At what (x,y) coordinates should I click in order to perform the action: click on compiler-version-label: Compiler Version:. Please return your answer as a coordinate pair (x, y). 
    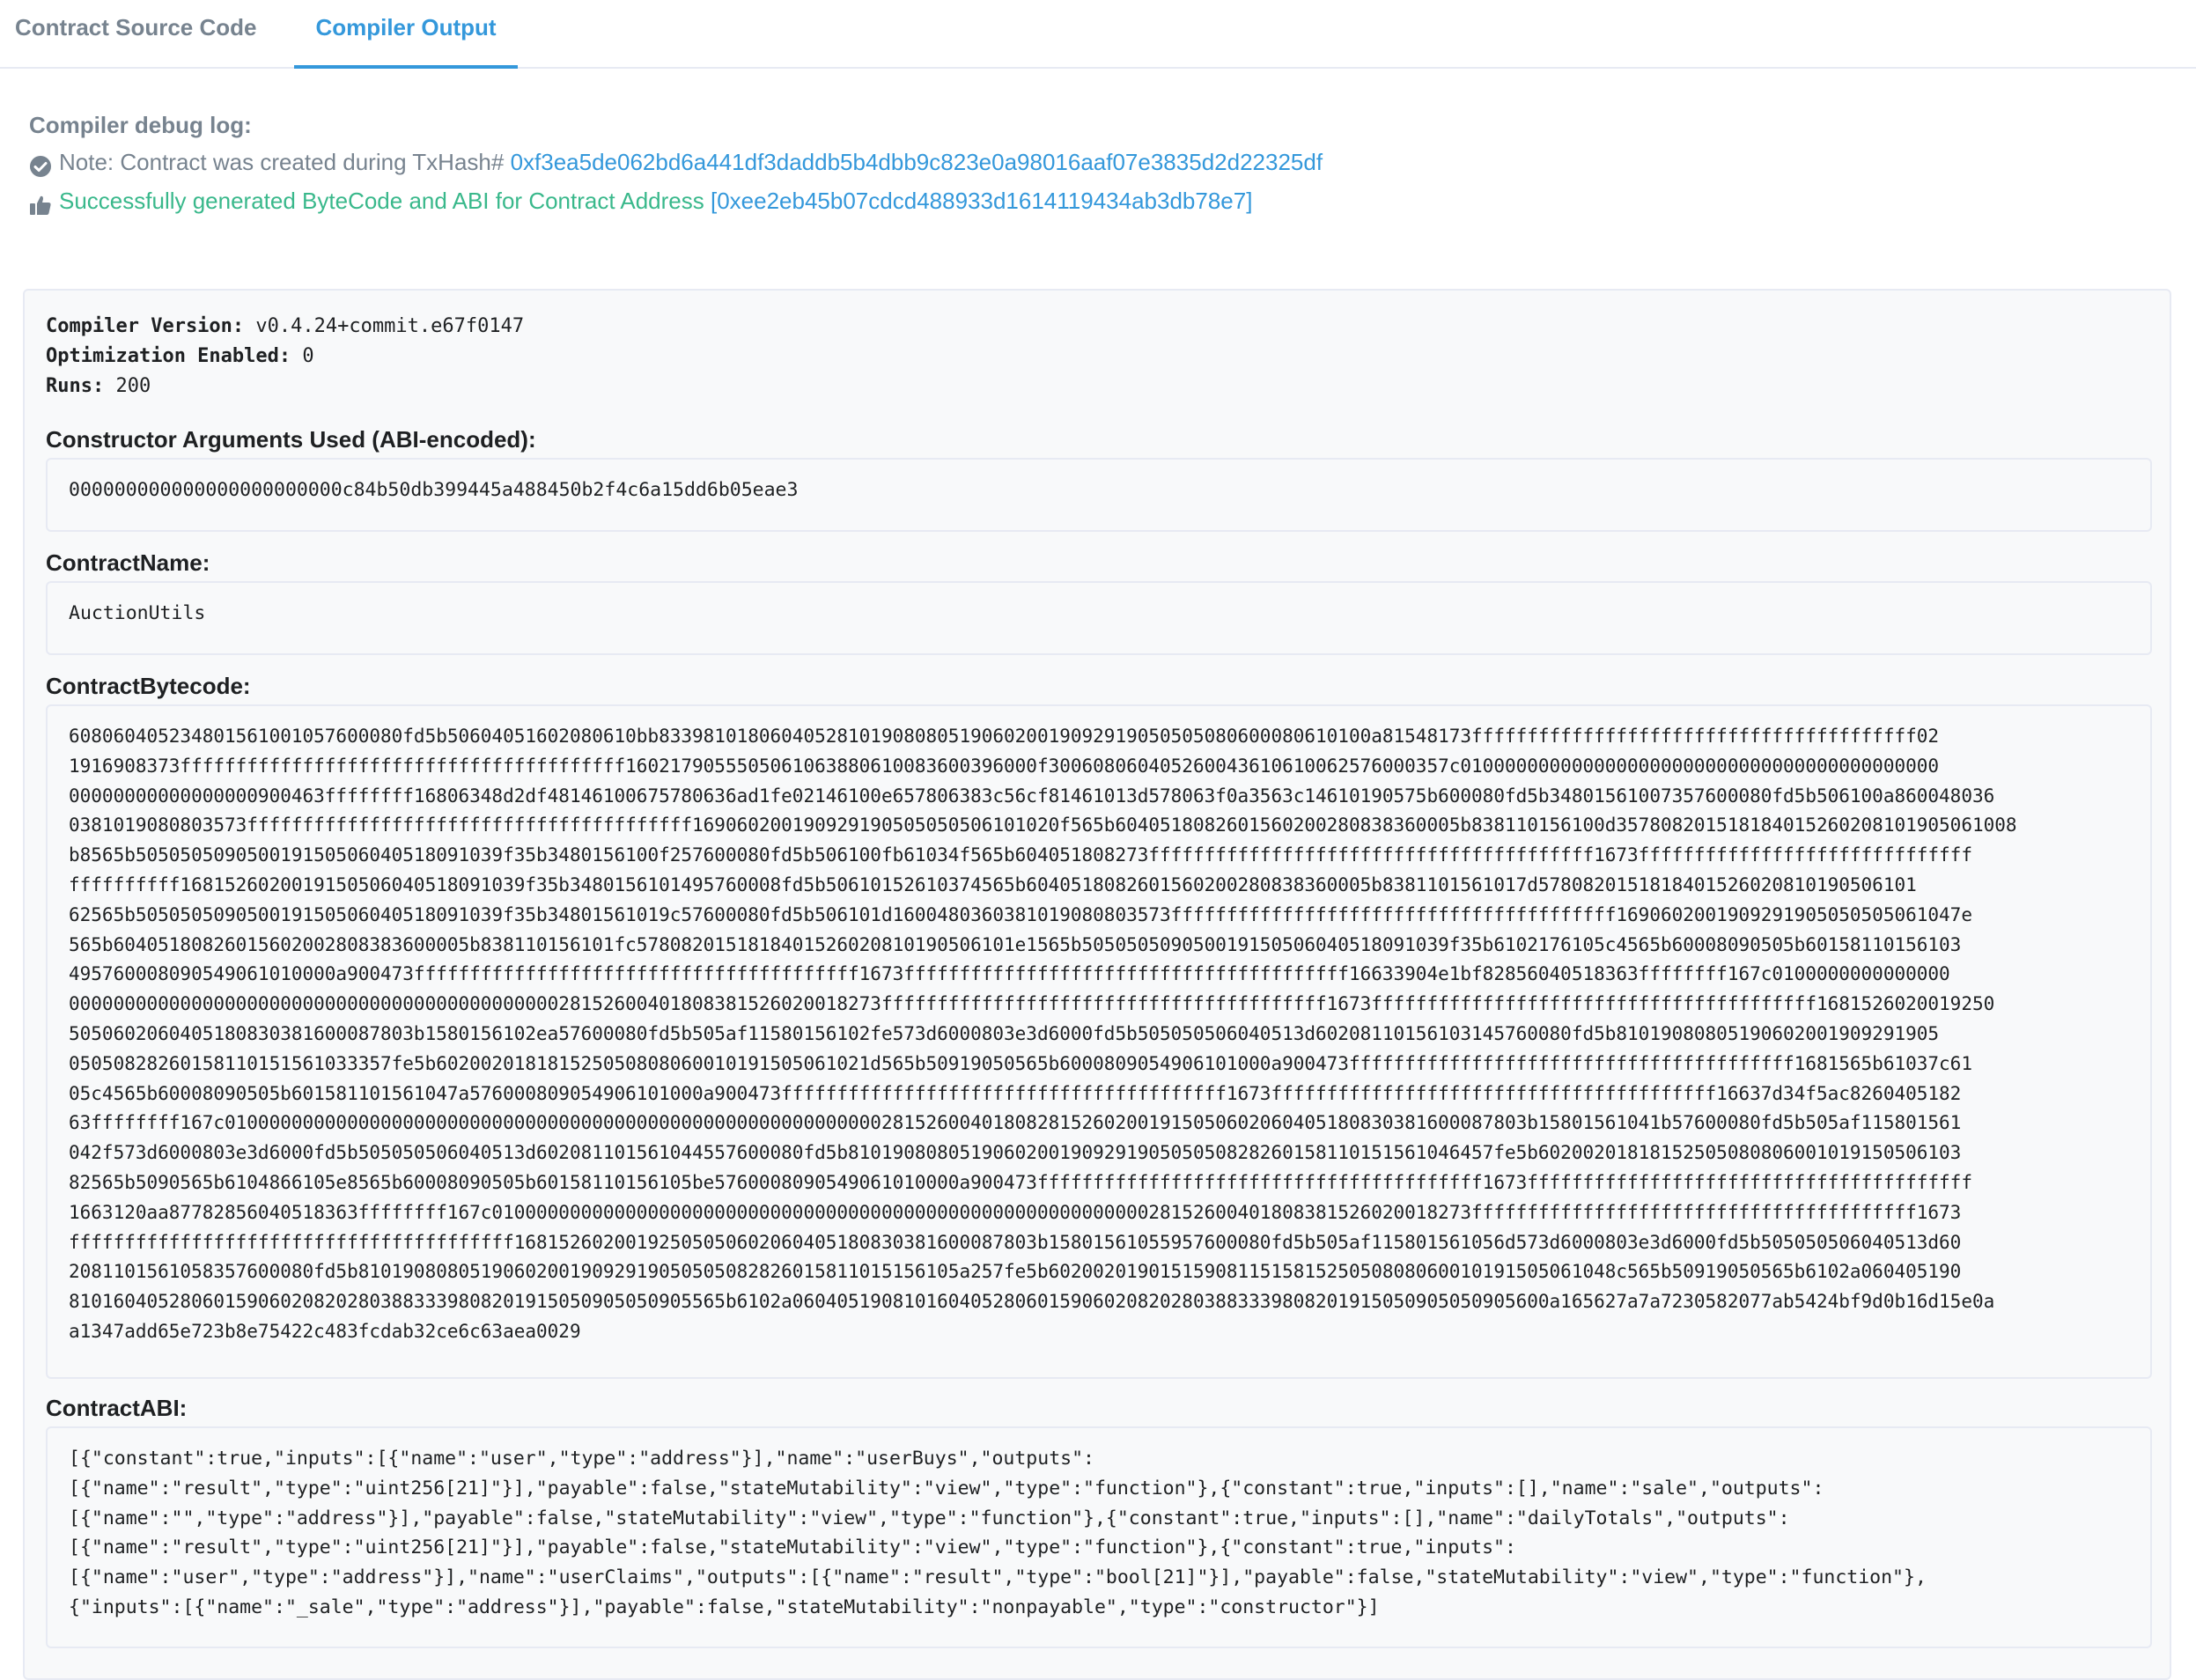
    Looking at the image, I should click on (145, 326).